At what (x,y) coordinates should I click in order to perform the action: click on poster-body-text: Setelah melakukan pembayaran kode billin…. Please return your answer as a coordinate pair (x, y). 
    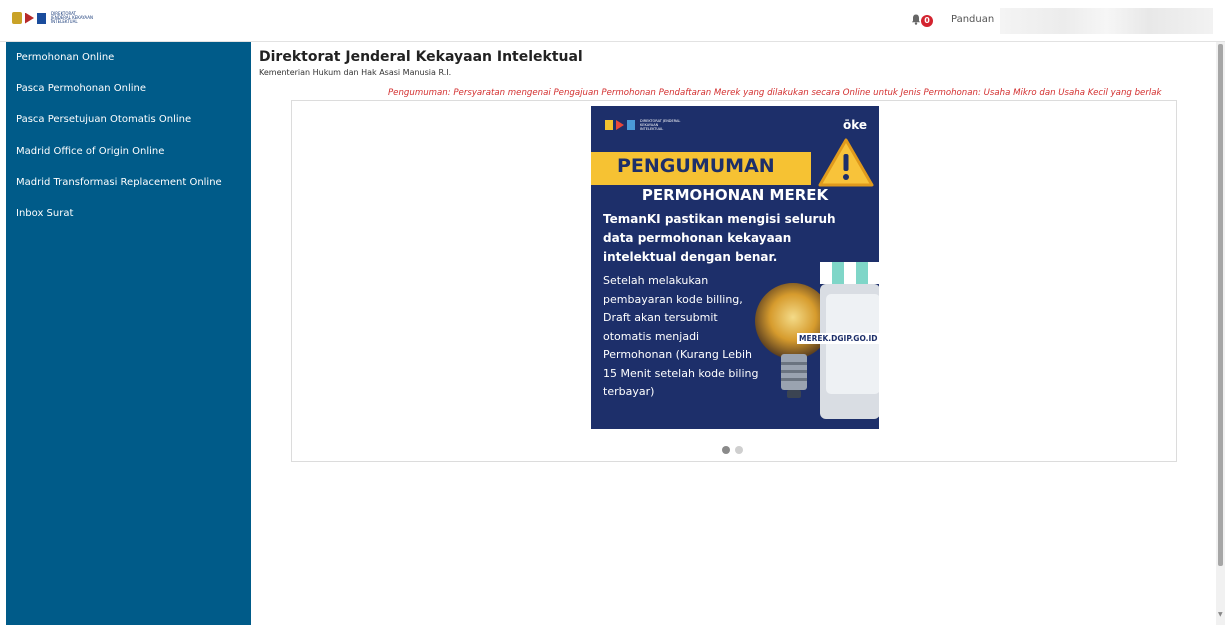
    Looking at the image, I should click on (681, 336).